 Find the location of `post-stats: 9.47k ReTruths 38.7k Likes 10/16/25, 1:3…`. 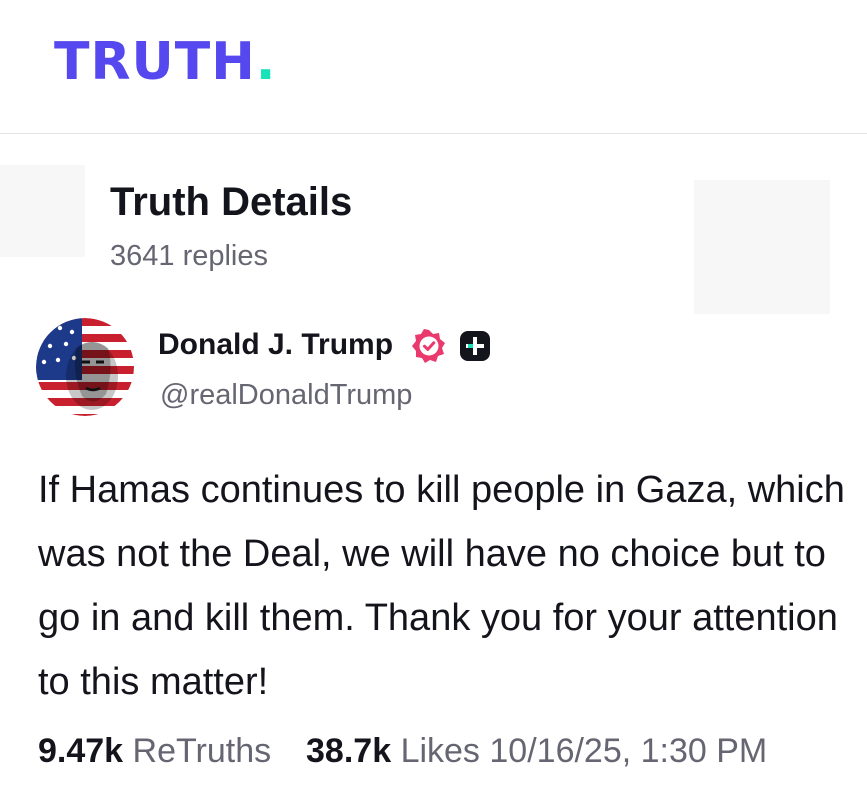

post-stats: 9.47k ReTruths 38.7k Likes 10/16/25, 1:3… is located at coordinates (402, 751).